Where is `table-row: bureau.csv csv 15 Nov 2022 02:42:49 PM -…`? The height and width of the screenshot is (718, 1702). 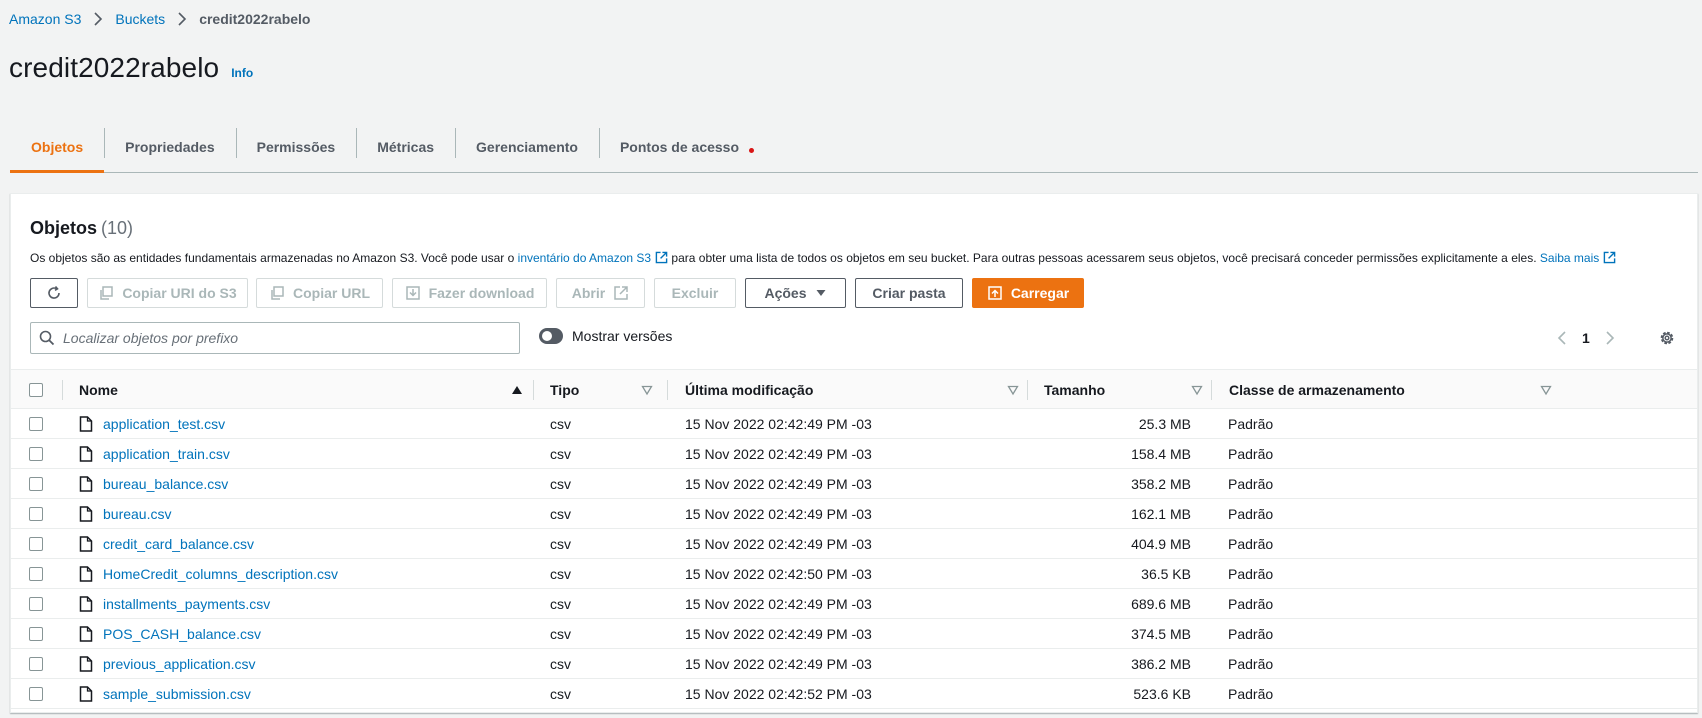 table-row: bureau.csv csv 15 Nov 2022 02:42:49 PM -… is located at coordinates (854, 514).